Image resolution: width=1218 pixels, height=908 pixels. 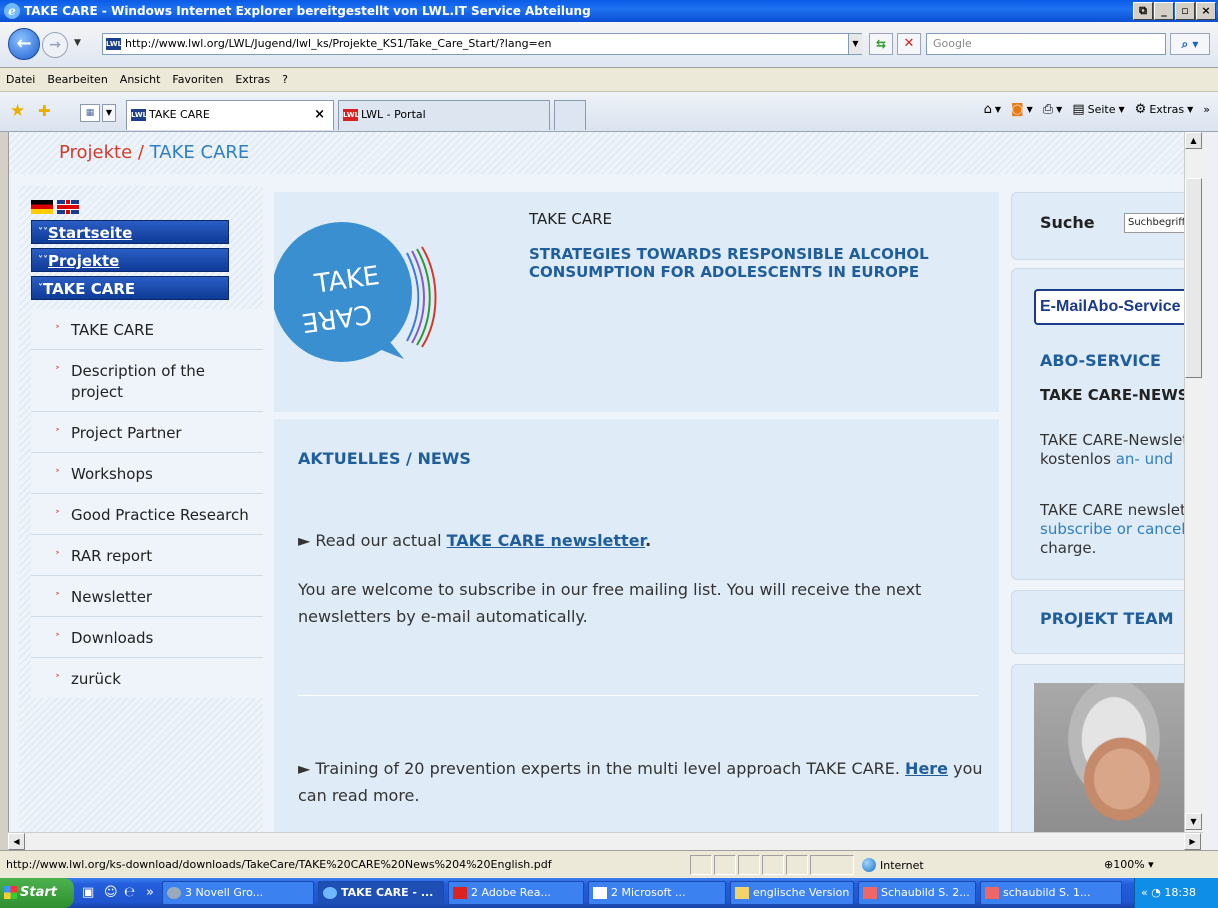 I want to click on minimize-button: _, so click(x=1164, y=11).